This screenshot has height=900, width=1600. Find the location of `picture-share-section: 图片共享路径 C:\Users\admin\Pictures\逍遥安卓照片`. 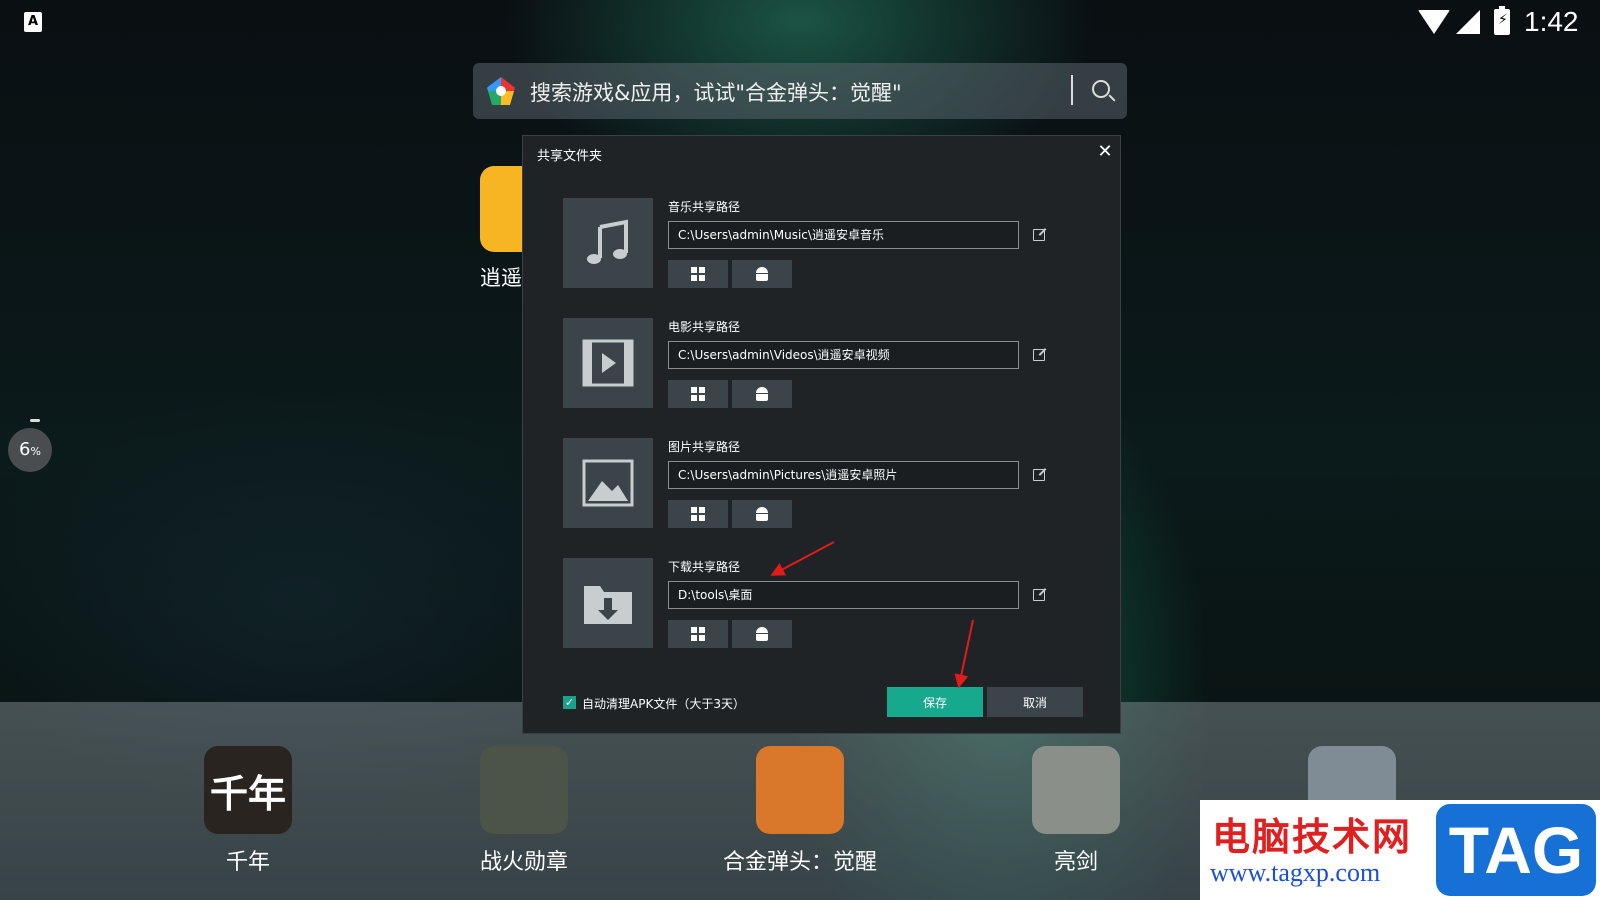

picture-share-section: 图片共享路径 C:\Users\admin\Pictures\逍遥安卓照片 is located at coordinates (823, 484).